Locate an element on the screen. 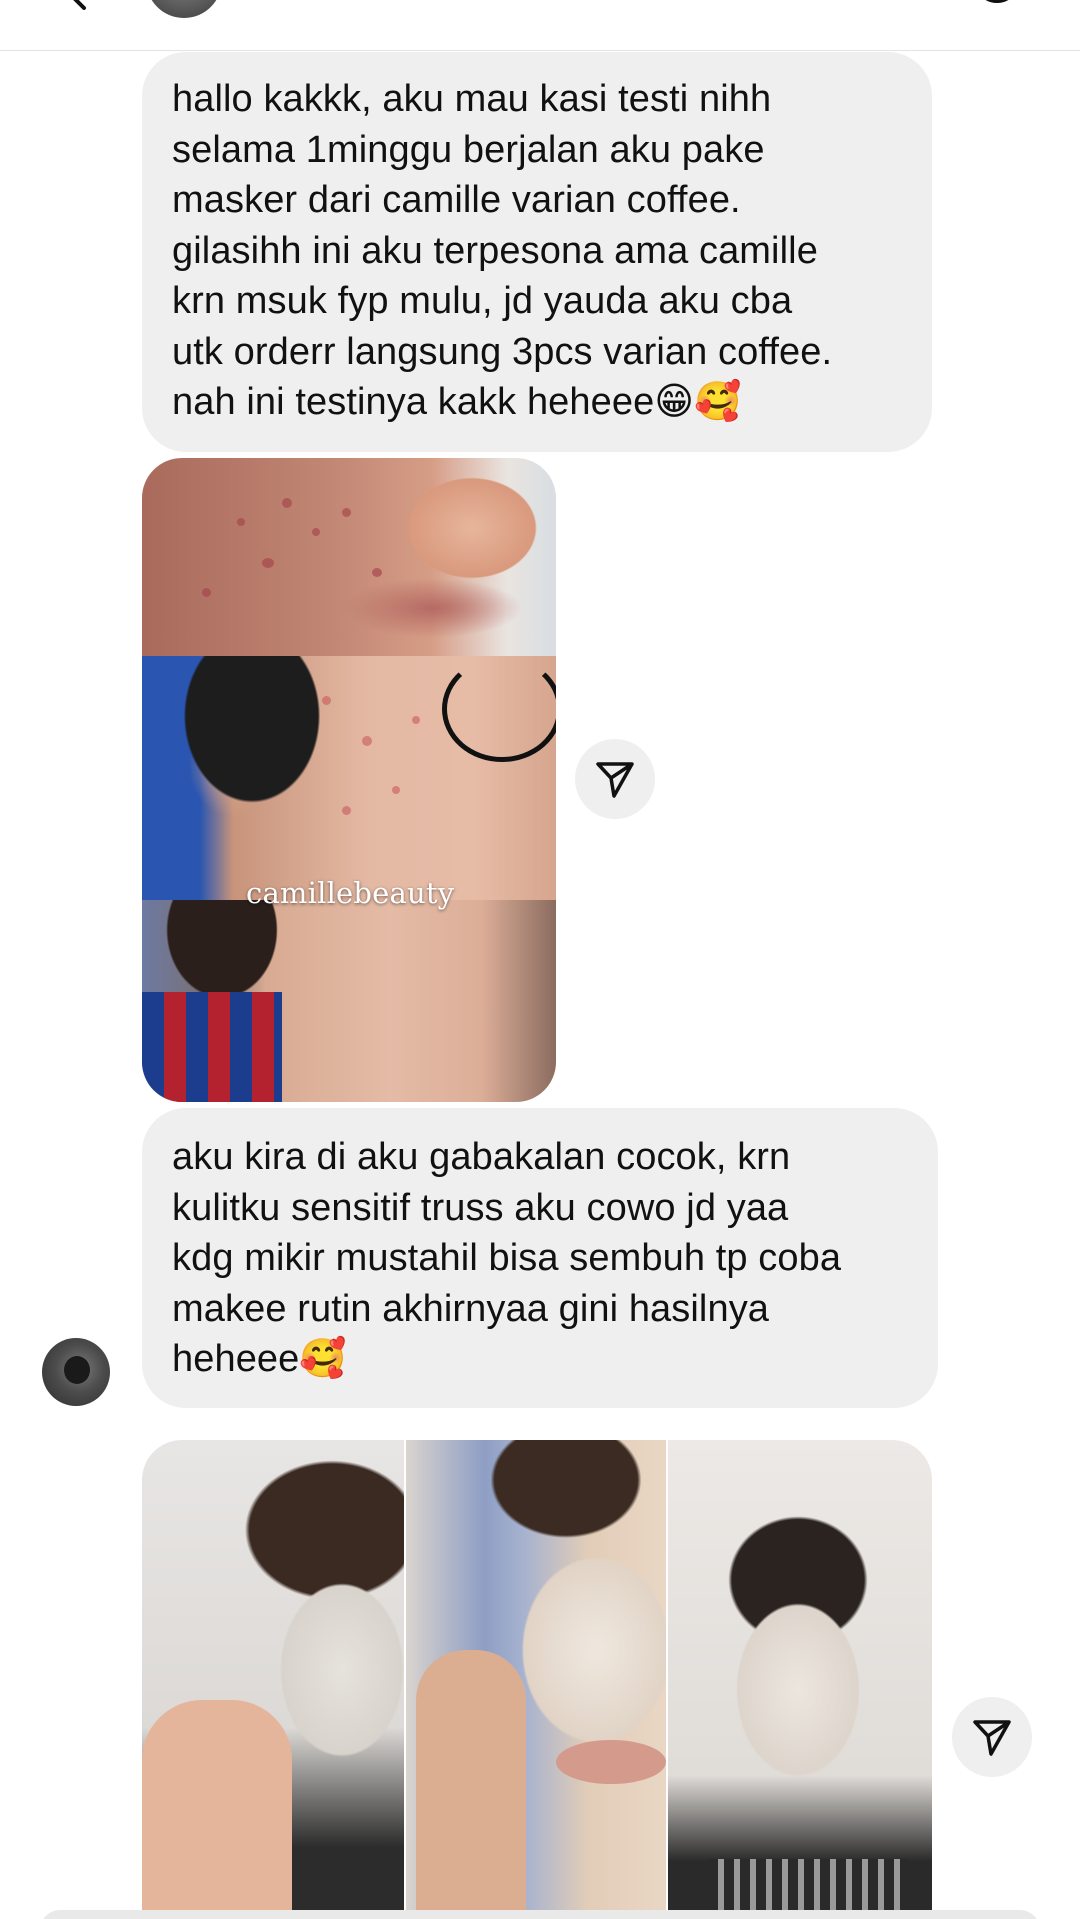 The height and width of the screenshot is (1919, 1080). chat-header is located at coordinates (540, 25).